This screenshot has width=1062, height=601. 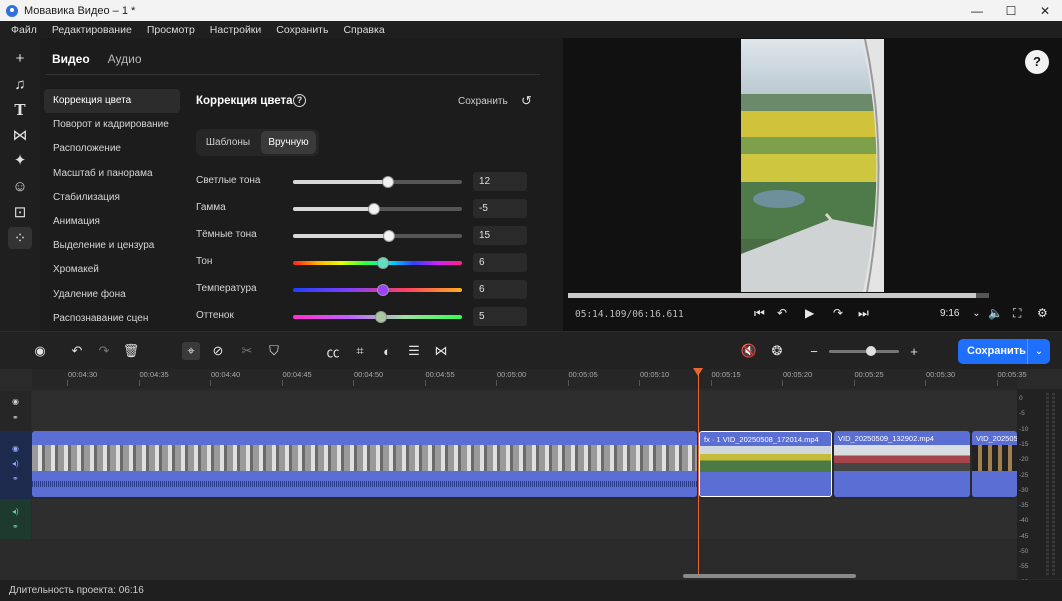 What do you see at coordinates (871, 351) in the screenshot?
I see `zoom-slider-knob` at bounding box center [871, 351].